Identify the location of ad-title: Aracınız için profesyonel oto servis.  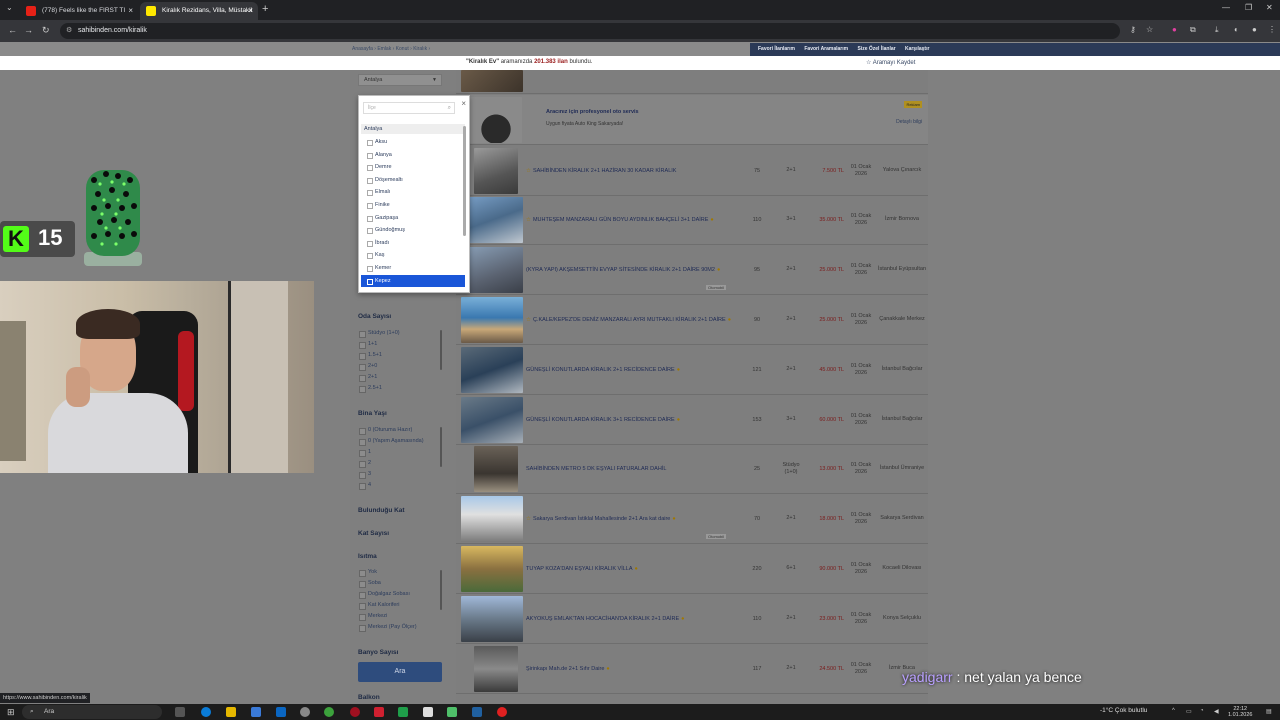
(592, 112).